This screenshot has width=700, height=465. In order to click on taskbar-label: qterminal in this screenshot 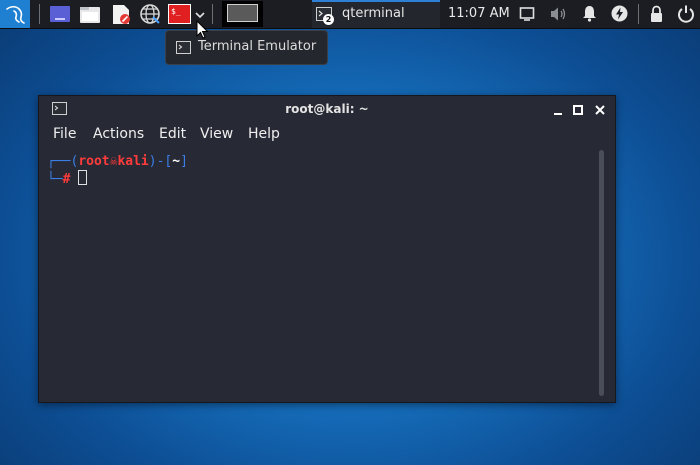, I will do `click(373, 13)`.